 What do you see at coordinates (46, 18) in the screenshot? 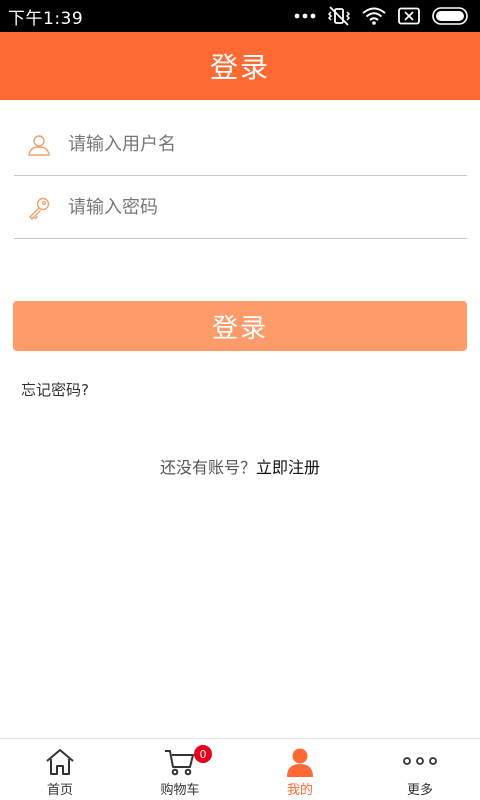
I see `status-time: 下午1:39` at bounding box center [46, 18].